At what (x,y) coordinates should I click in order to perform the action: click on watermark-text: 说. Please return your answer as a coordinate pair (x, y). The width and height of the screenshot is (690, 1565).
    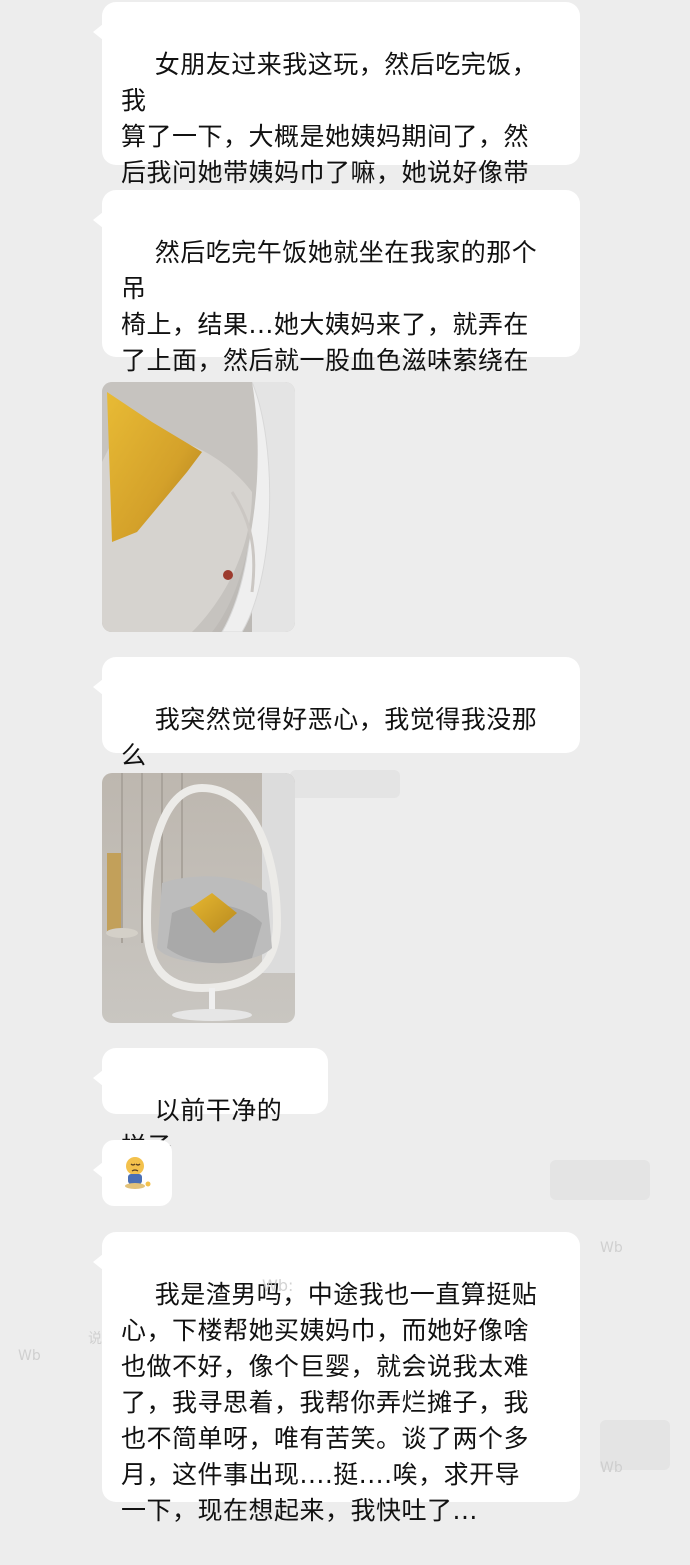
    Looking at the image, I should click on (95, 1339).